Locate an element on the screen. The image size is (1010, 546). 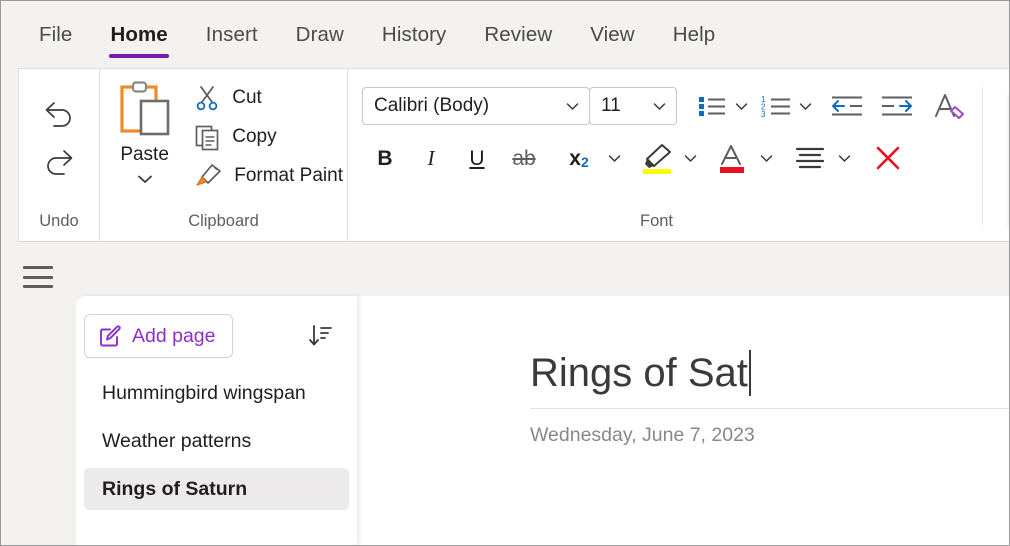
font-color-dropdown is located at coordinates (766, 158).